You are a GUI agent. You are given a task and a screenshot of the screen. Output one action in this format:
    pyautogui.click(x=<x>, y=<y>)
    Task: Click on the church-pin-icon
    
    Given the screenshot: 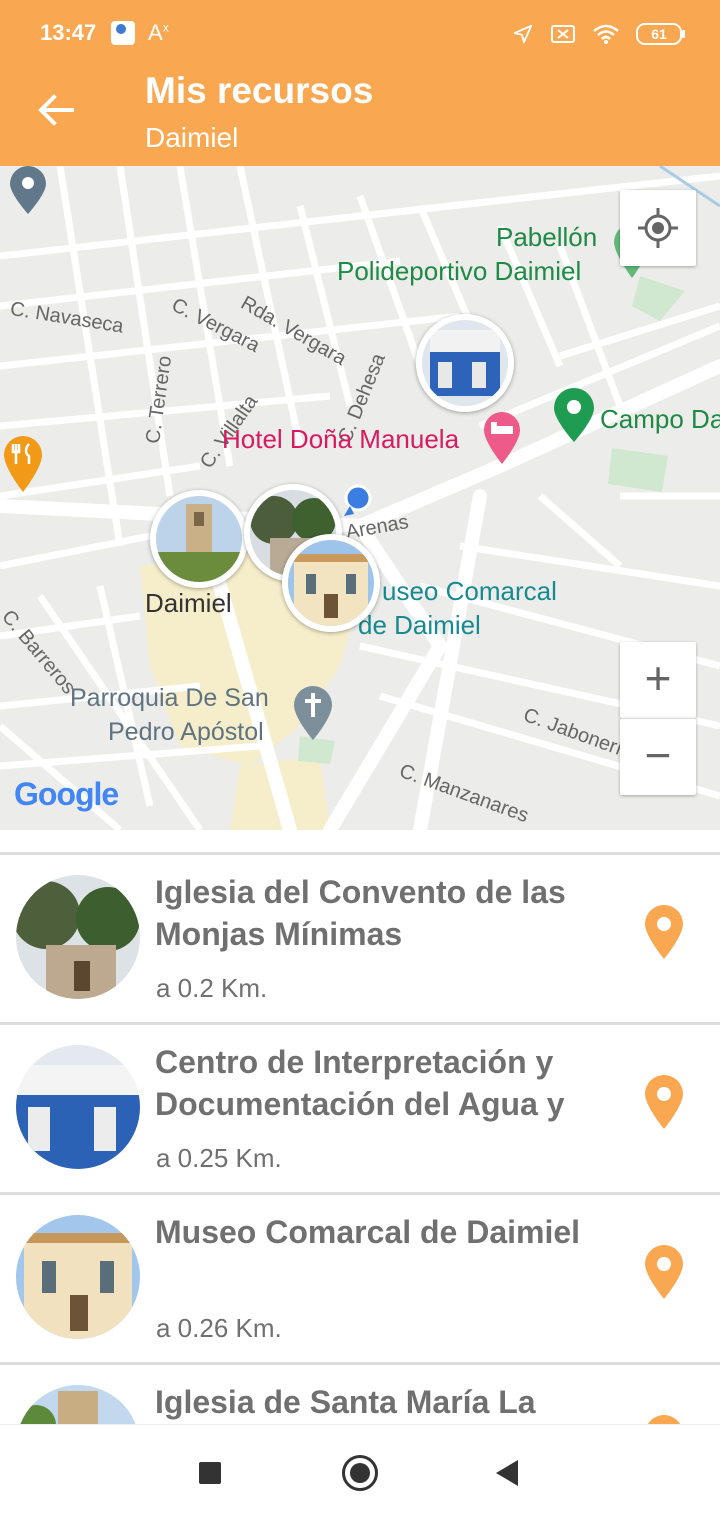 What is the action you would take?
    pyautogui.click(x=313, y=713)
    